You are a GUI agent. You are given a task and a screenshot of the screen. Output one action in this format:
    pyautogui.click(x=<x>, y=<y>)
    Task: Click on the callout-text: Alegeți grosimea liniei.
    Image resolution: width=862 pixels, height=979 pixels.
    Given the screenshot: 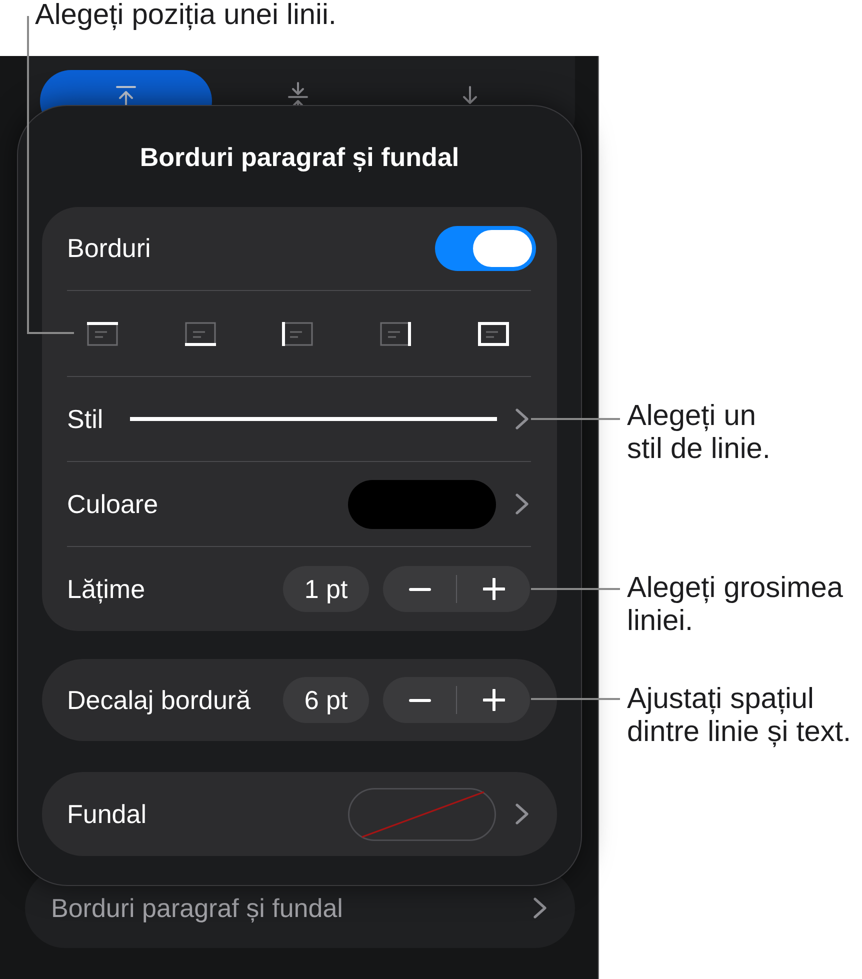 What is the action you would take?
    pyautogui.click(x=735, y=605)
    